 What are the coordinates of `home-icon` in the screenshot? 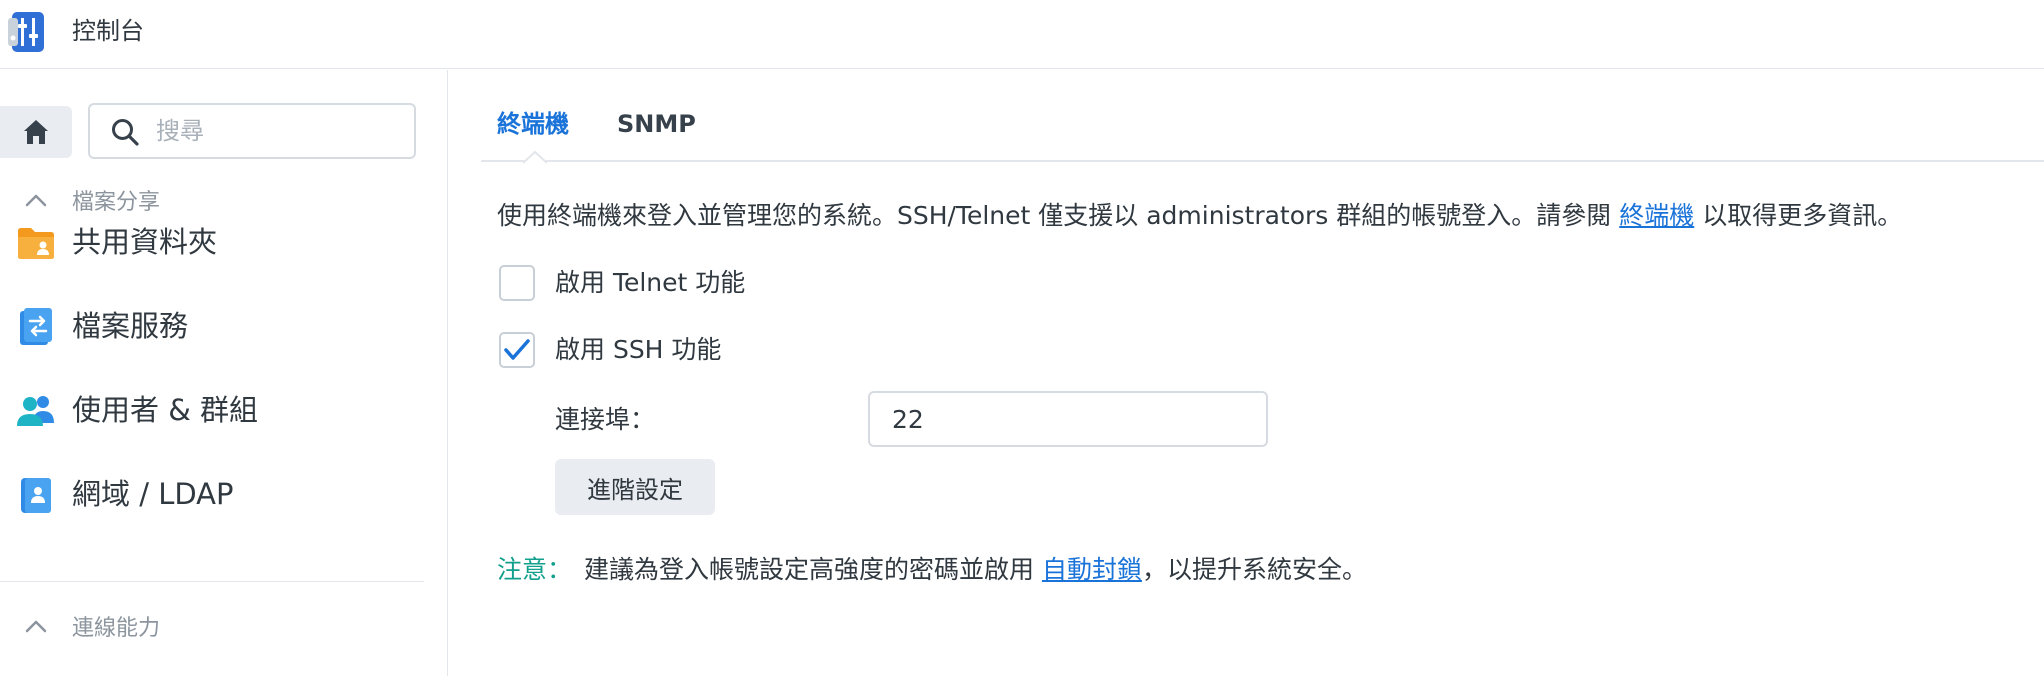 It's located at (36, 132).